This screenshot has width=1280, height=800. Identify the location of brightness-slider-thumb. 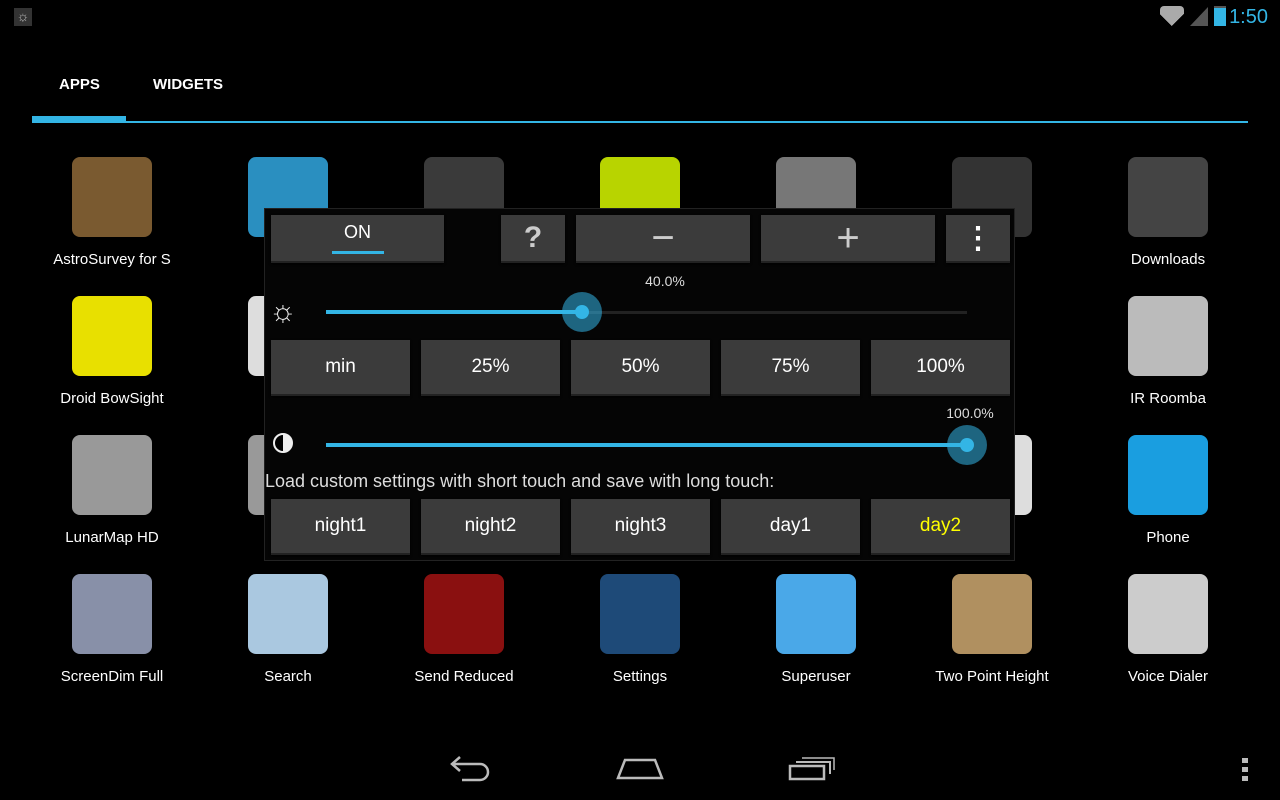
(582, 312).